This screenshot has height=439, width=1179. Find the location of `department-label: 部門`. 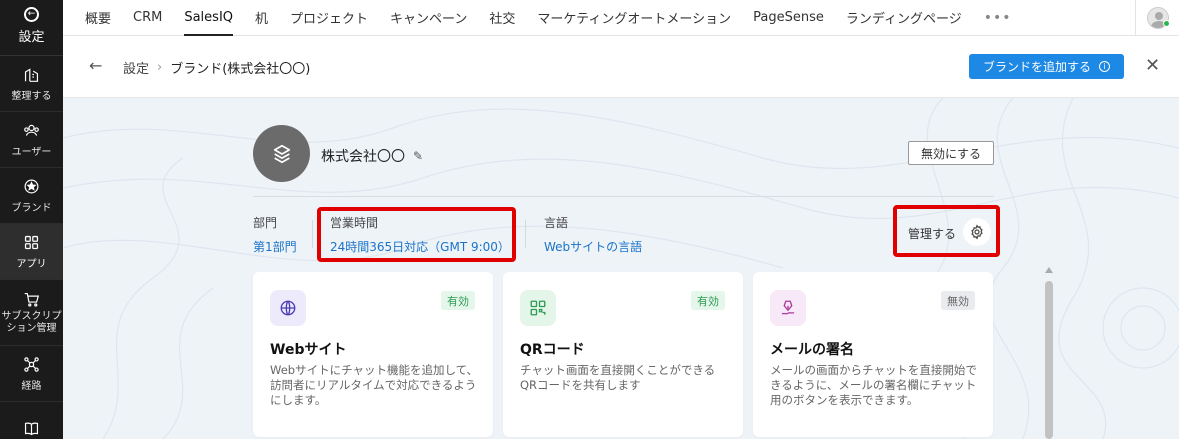

department-label: 部門 is located at coordinates (265, 223).